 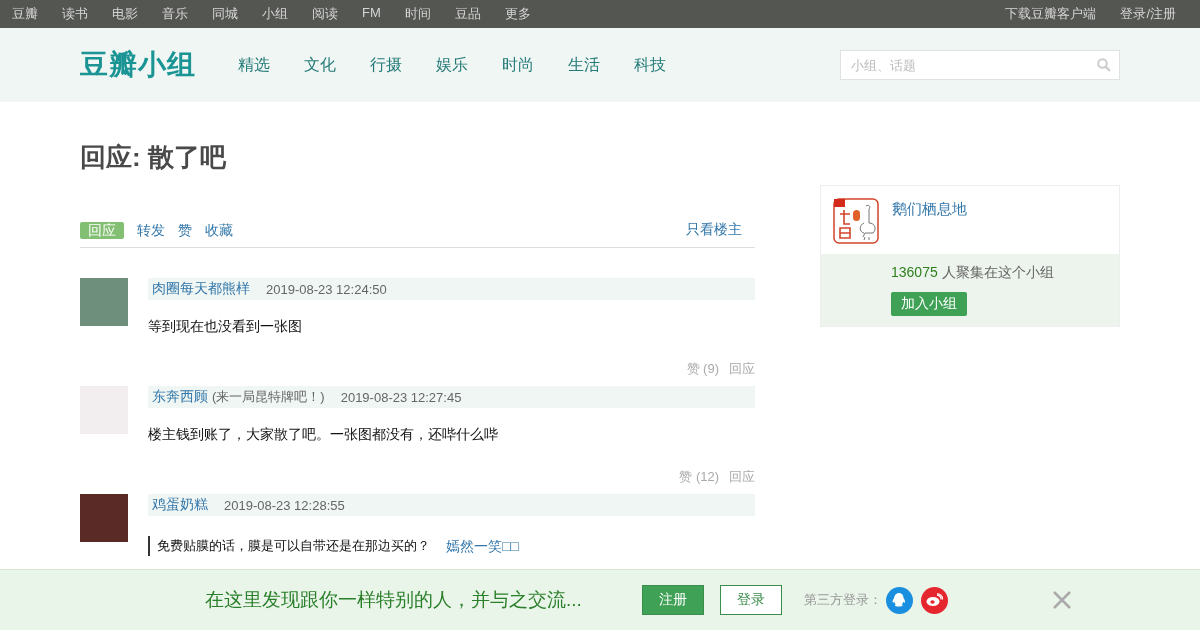 What do you see at coordinates (1051, 14) in the screenshot?
I see `top-nav-link: 下载豆瓣客户端` at bounding box center [1051, 14].